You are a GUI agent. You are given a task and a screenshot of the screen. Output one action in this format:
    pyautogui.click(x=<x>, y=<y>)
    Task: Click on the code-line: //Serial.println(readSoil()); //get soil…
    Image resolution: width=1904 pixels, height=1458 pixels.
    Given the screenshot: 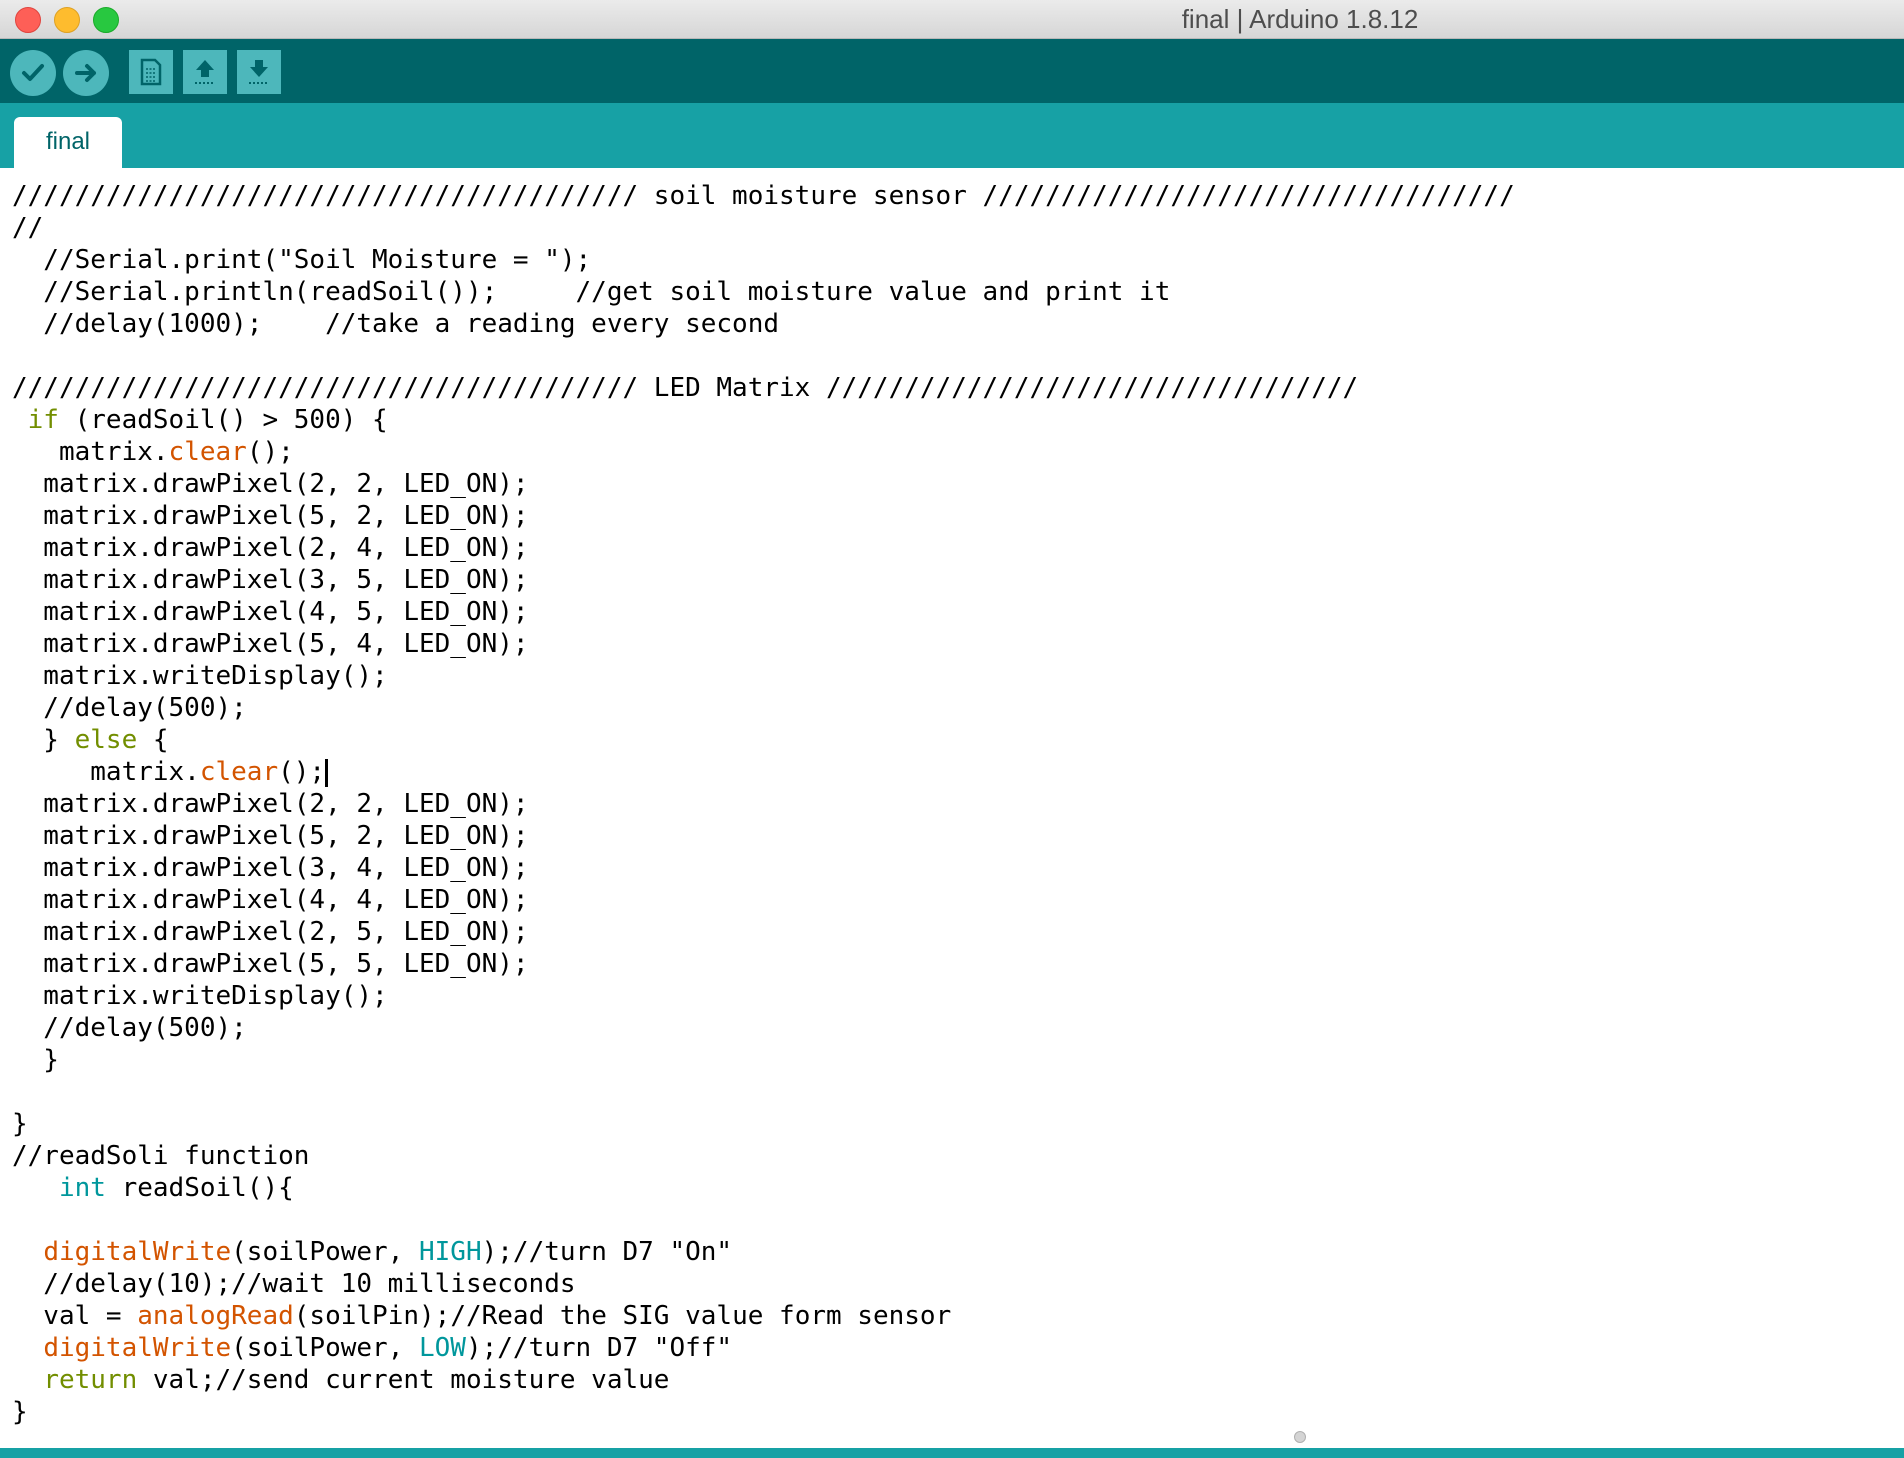 What is the action you would take?
    pyautogui.click(x=591, y=292)
    